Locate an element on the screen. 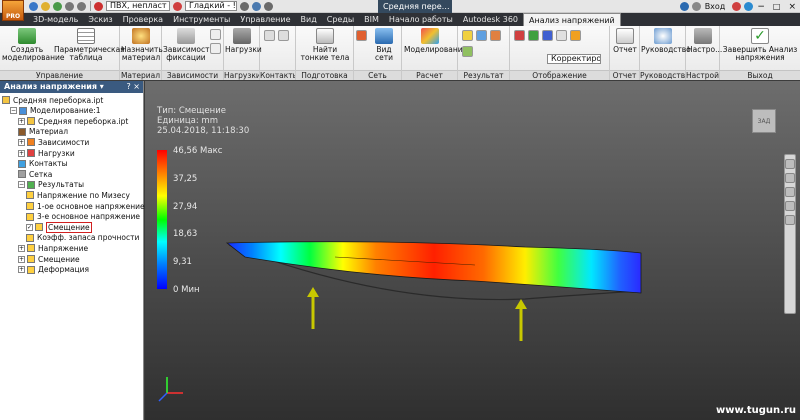  appearance-dropdown: Гладкий - ! is located at coordinates (211, 6).